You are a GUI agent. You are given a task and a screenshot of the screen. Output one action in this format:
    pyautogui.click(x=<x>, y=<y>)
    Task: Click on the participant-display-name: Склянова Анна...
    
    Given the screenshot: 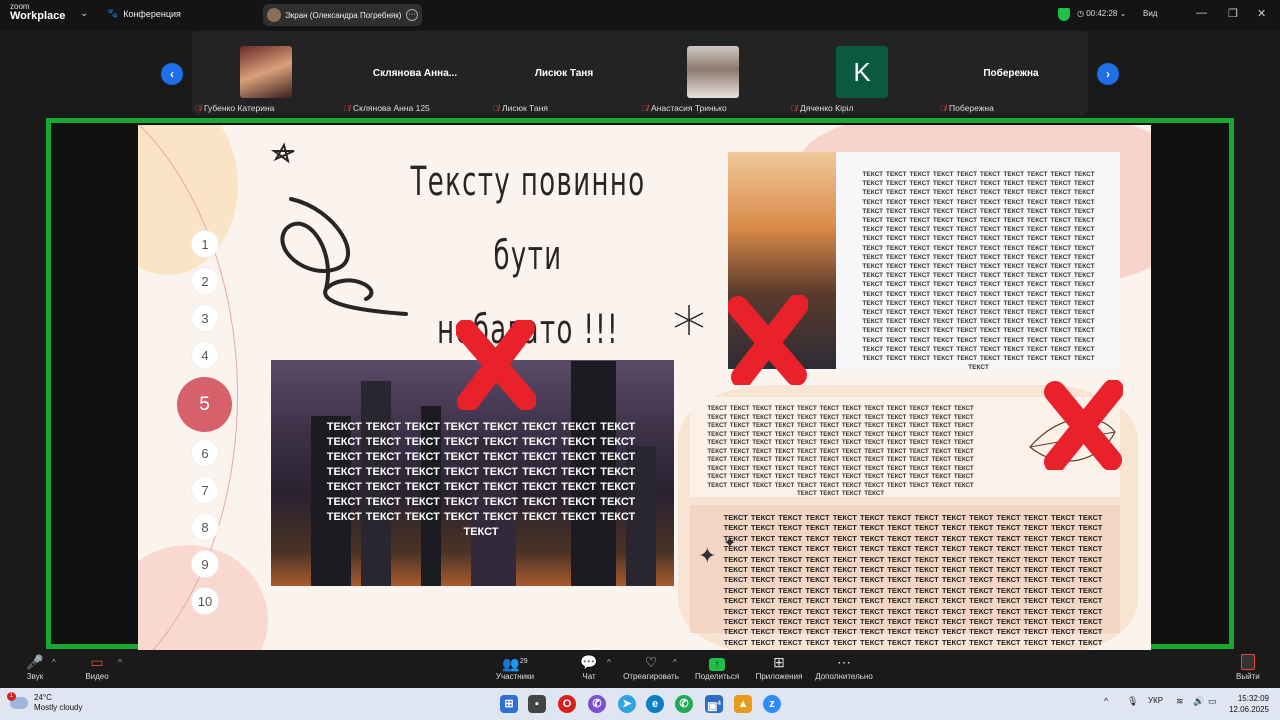 What is the action you would take?
    pyautogui.click(x=415, y=73)
    